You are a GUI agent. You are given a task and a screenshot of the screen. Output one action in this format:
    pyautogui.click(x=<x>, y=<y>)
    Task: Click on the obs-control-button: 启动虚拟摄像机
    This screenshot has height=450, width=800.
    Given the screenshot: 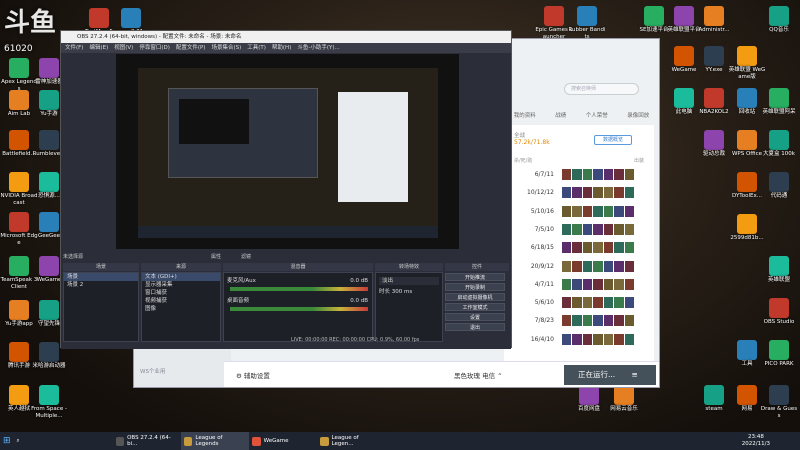 What is the action you would take?
    pyautogui.click(x=475, y=297)
    